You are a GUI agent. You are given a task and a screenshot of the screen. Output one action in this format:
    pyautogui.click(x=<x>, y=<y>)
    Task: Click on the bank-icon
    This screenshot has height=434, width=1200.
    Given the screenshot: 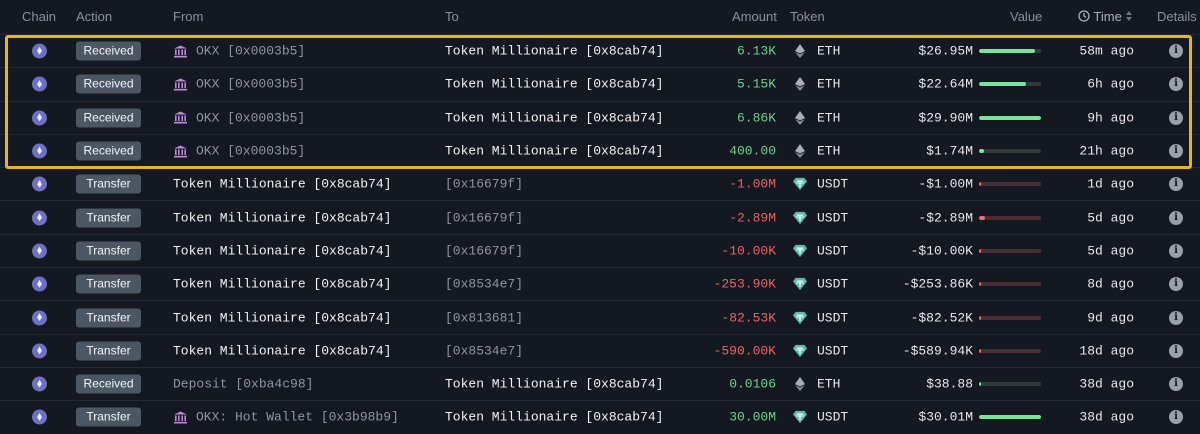 What is the action you would take?
    pyautogui.click(x=180, y=117)
    